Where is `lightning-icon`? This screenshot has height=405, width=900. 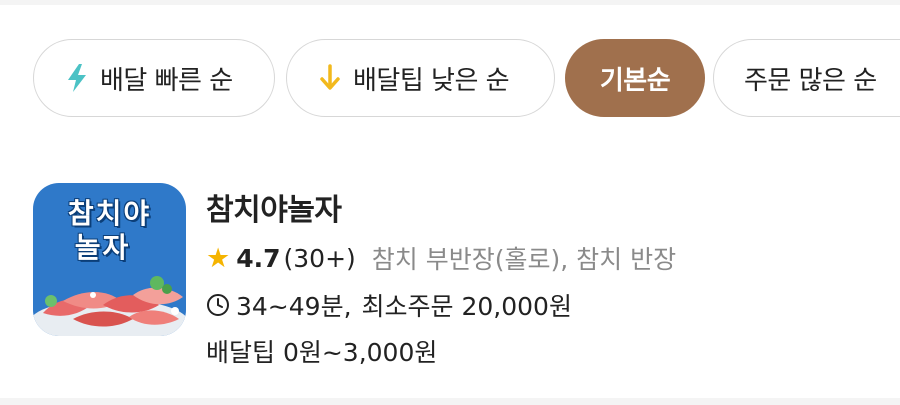 lightning-icon is located at coordinates (77, 78).